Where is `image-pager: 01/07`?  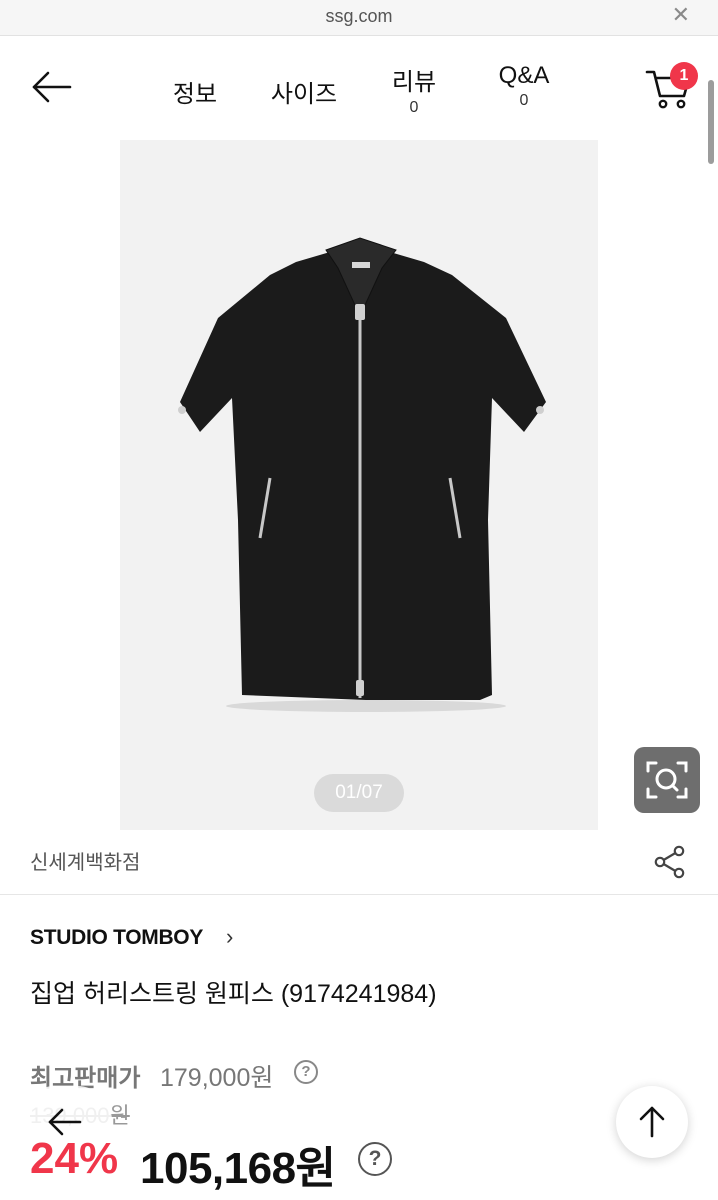 image-pager: 01/07 is located at coordinates (359, 793).